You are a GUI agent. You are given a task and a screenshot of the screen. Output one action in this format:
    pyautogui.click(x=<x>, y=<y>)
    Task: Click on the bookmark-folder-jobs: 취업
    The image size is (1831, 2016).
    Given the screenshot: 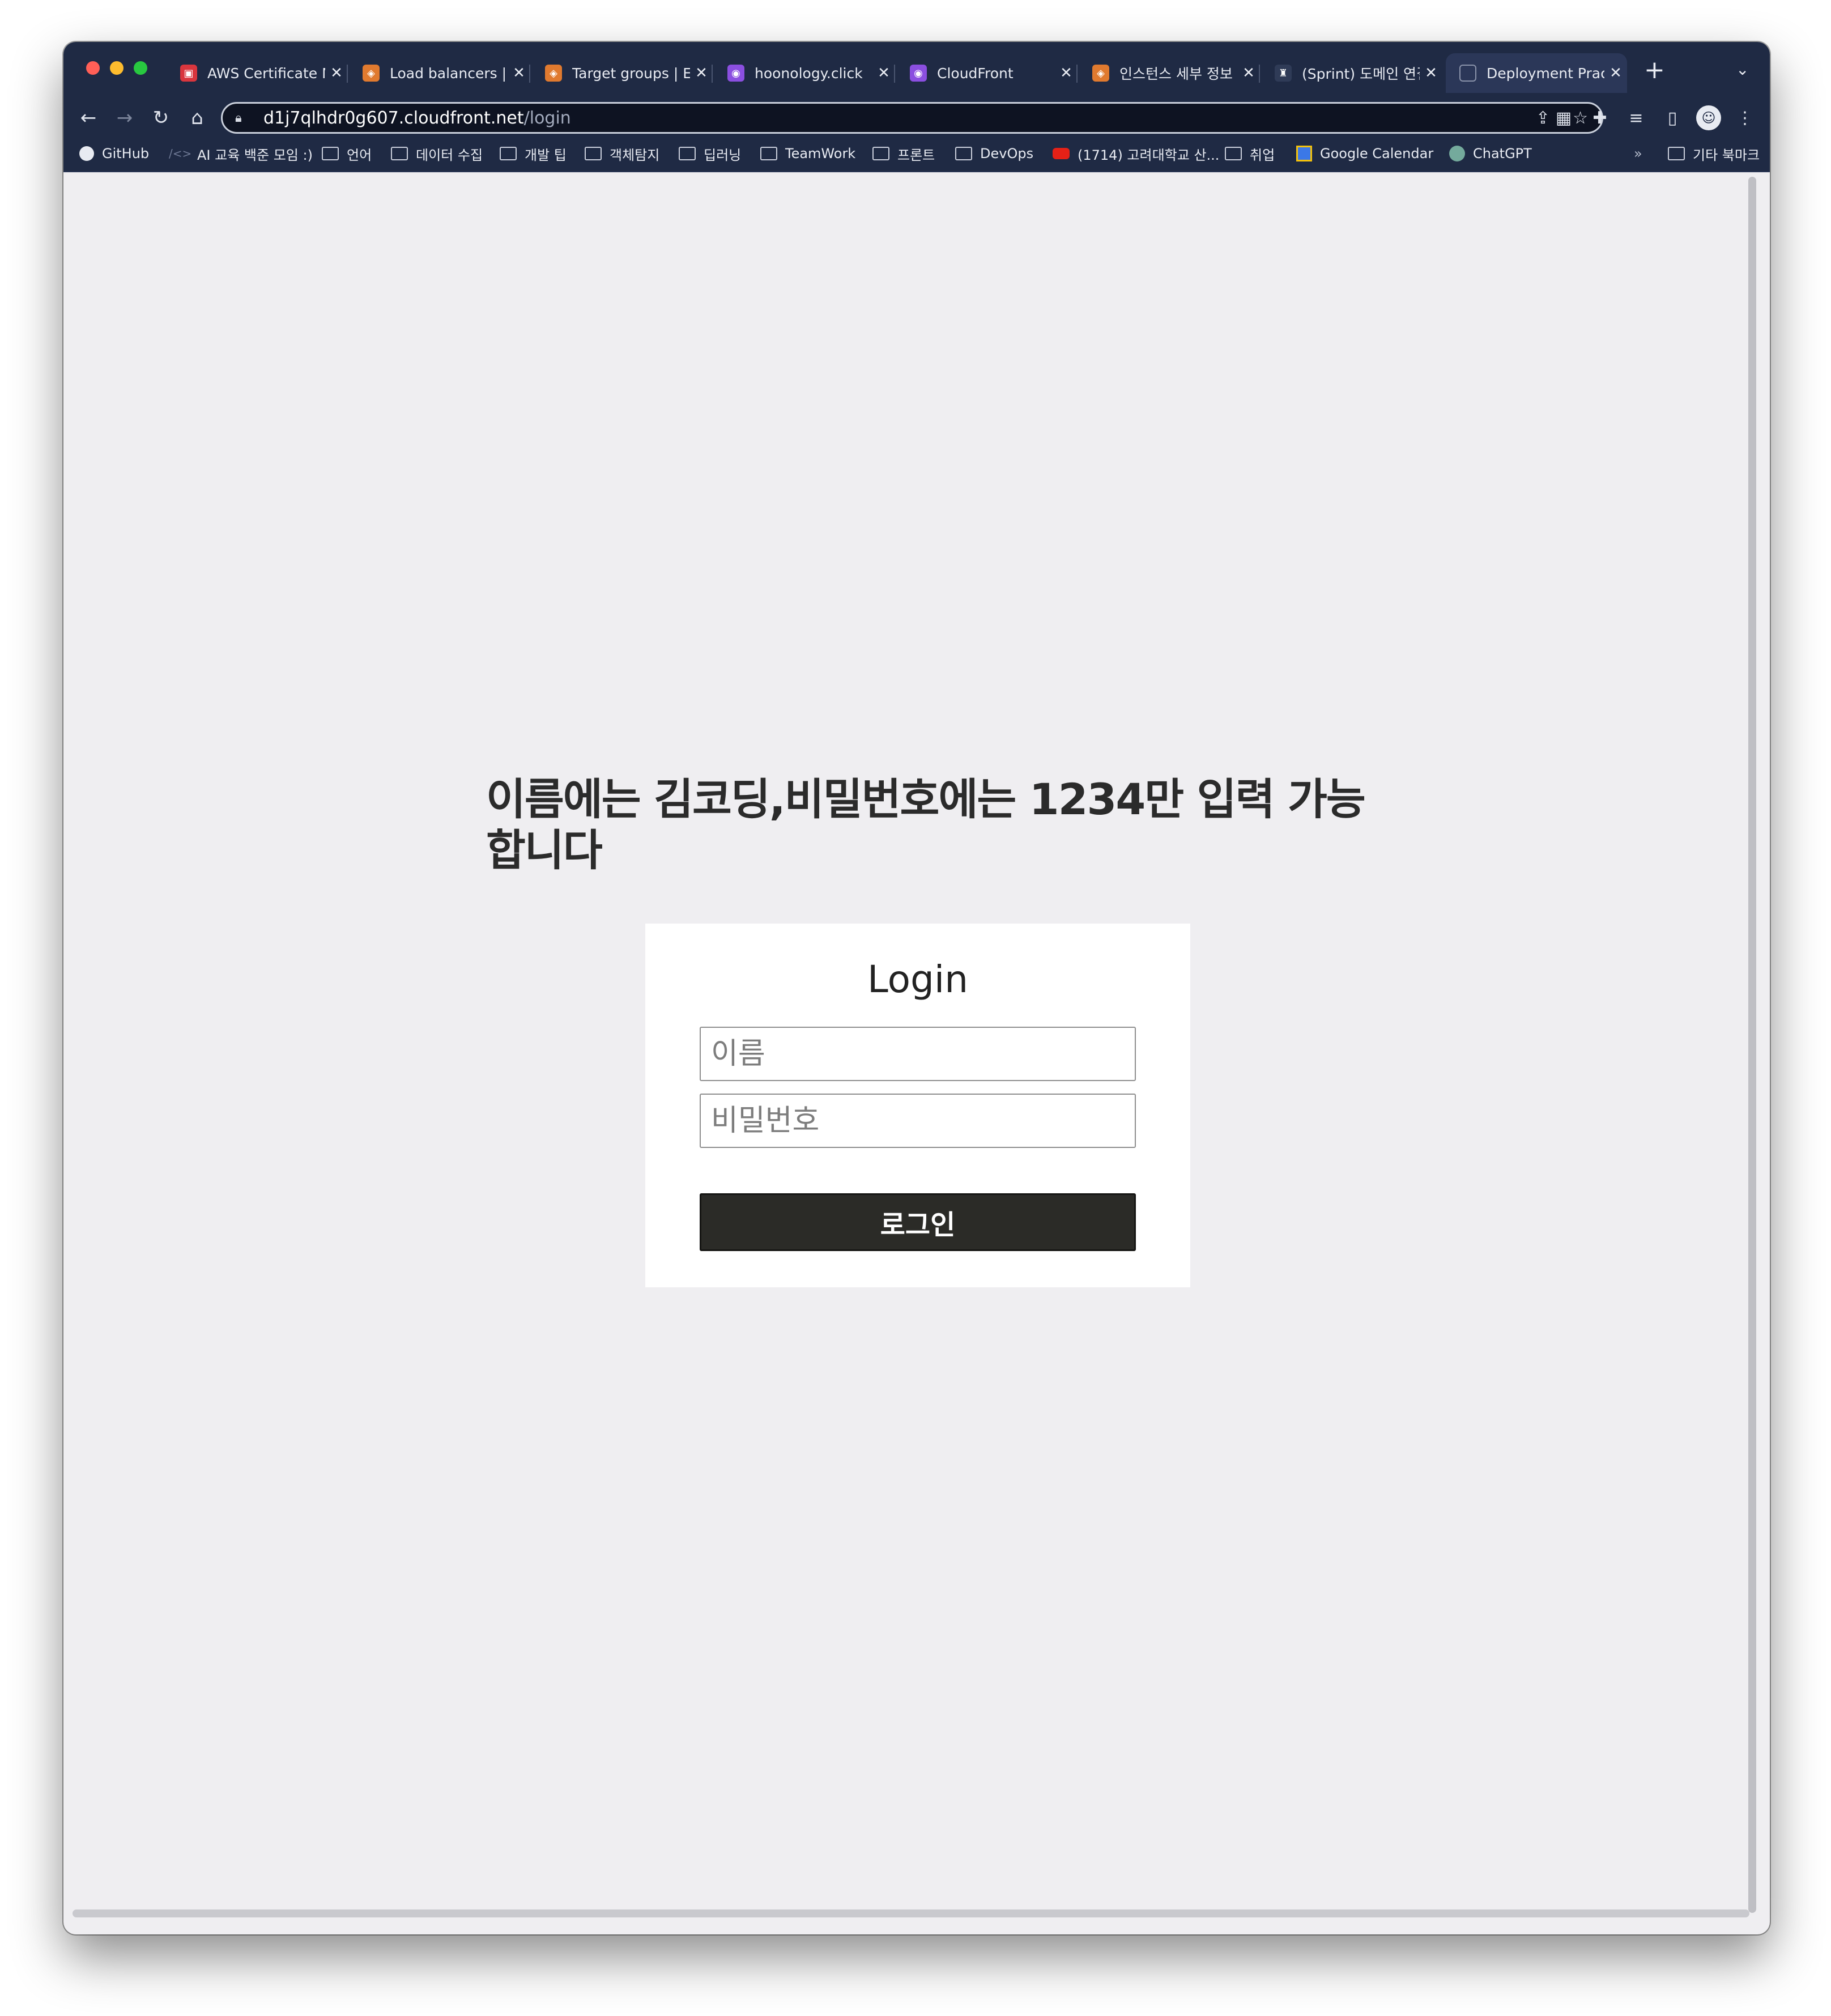 What is the action you would take?
    pyautogui.click(x=1250, y=154)
    